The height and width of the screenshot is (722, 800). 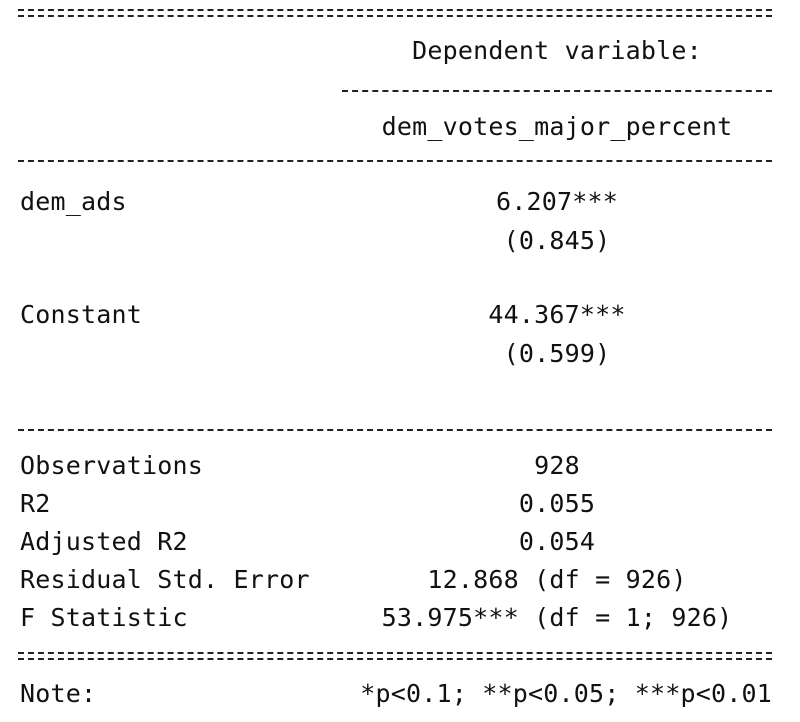 What do you see at coordinates (81, 314) in the screenshot?
I see `coef-name: Constant` at bounding box center [81, 314].